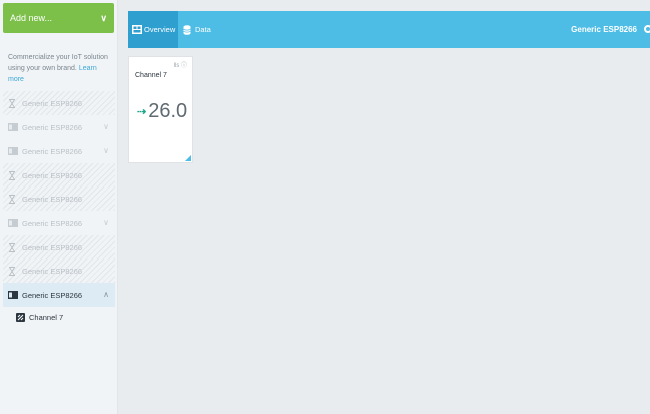  Describe the element at coordinates (203, 29) in the screenshot. I see `tab-data-label: Data` at that location.